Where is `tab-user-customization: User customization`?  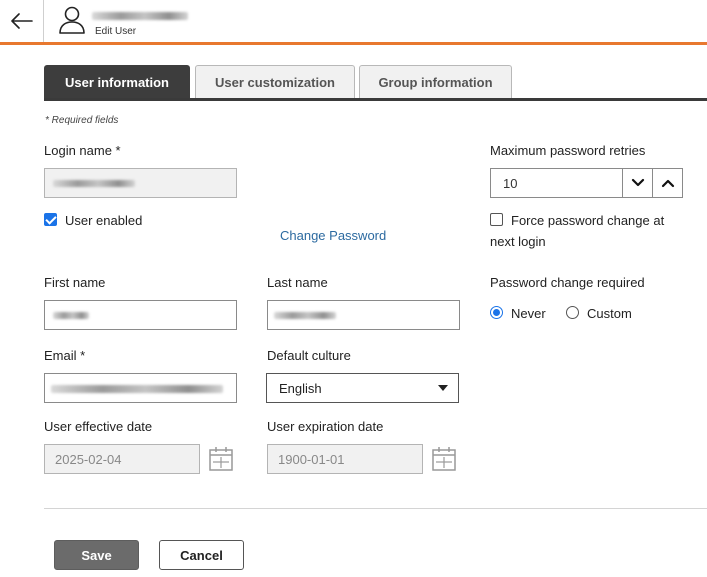
tab-user-customization: User customization is located at coordinates (275, 82).